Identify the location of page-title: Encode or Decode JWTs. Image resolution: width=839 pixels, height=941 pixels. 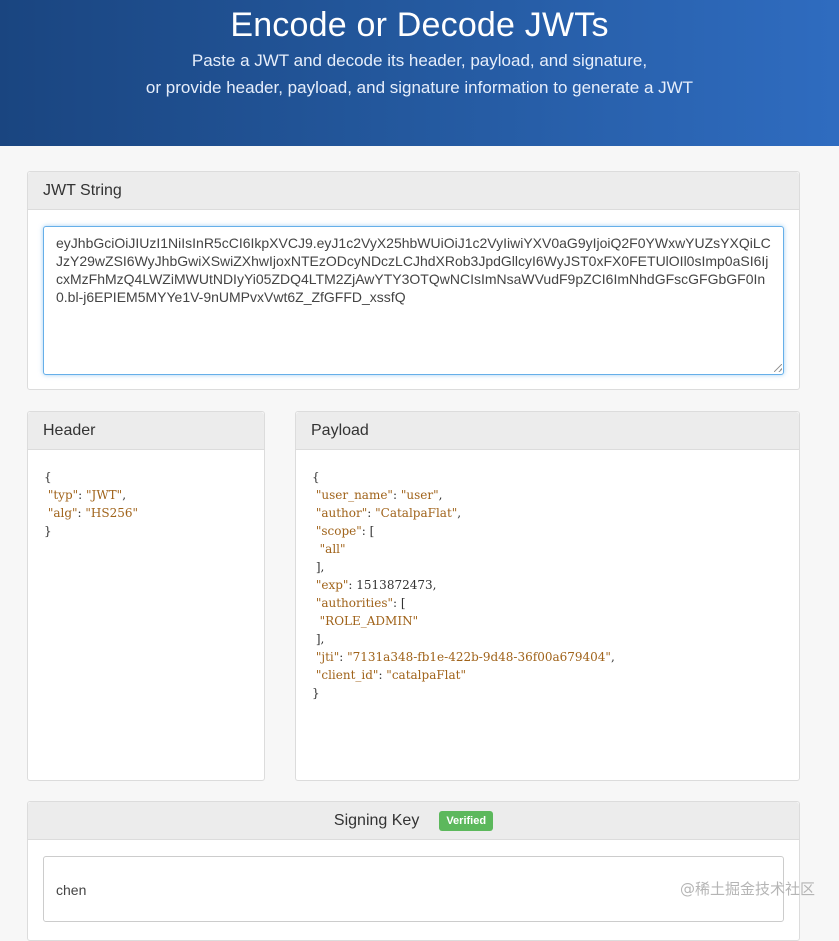
(419, 25).